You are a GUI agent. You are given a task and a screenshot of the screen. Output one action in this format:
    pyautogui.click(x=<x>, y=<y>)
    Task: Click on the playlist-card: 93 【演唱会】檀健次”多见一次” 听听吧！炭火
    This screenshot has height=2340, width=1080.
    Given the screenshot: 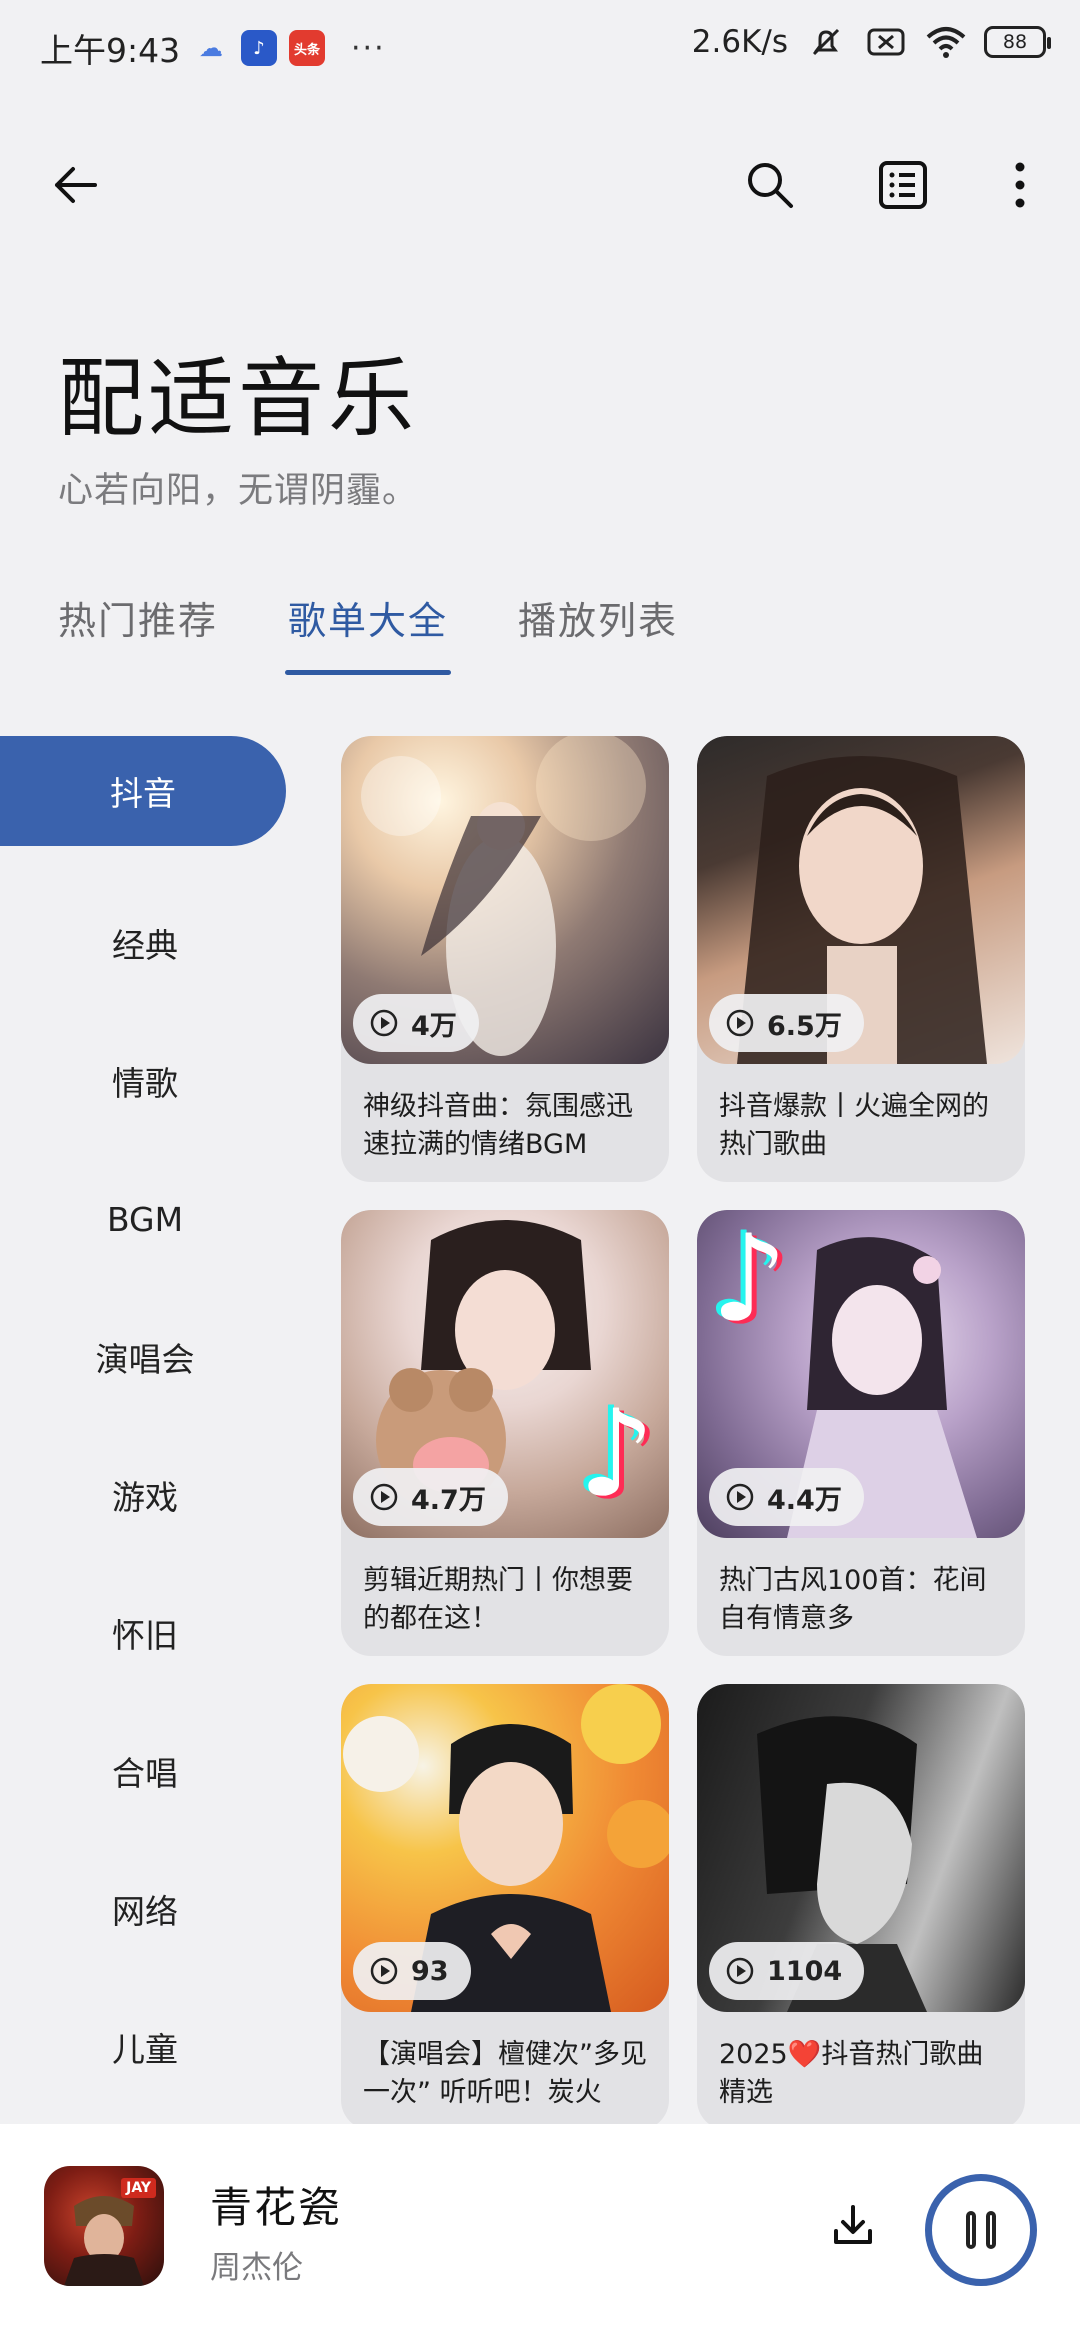 What is the action you would take?
    pyautogui.click(x=505, y=1904)
    